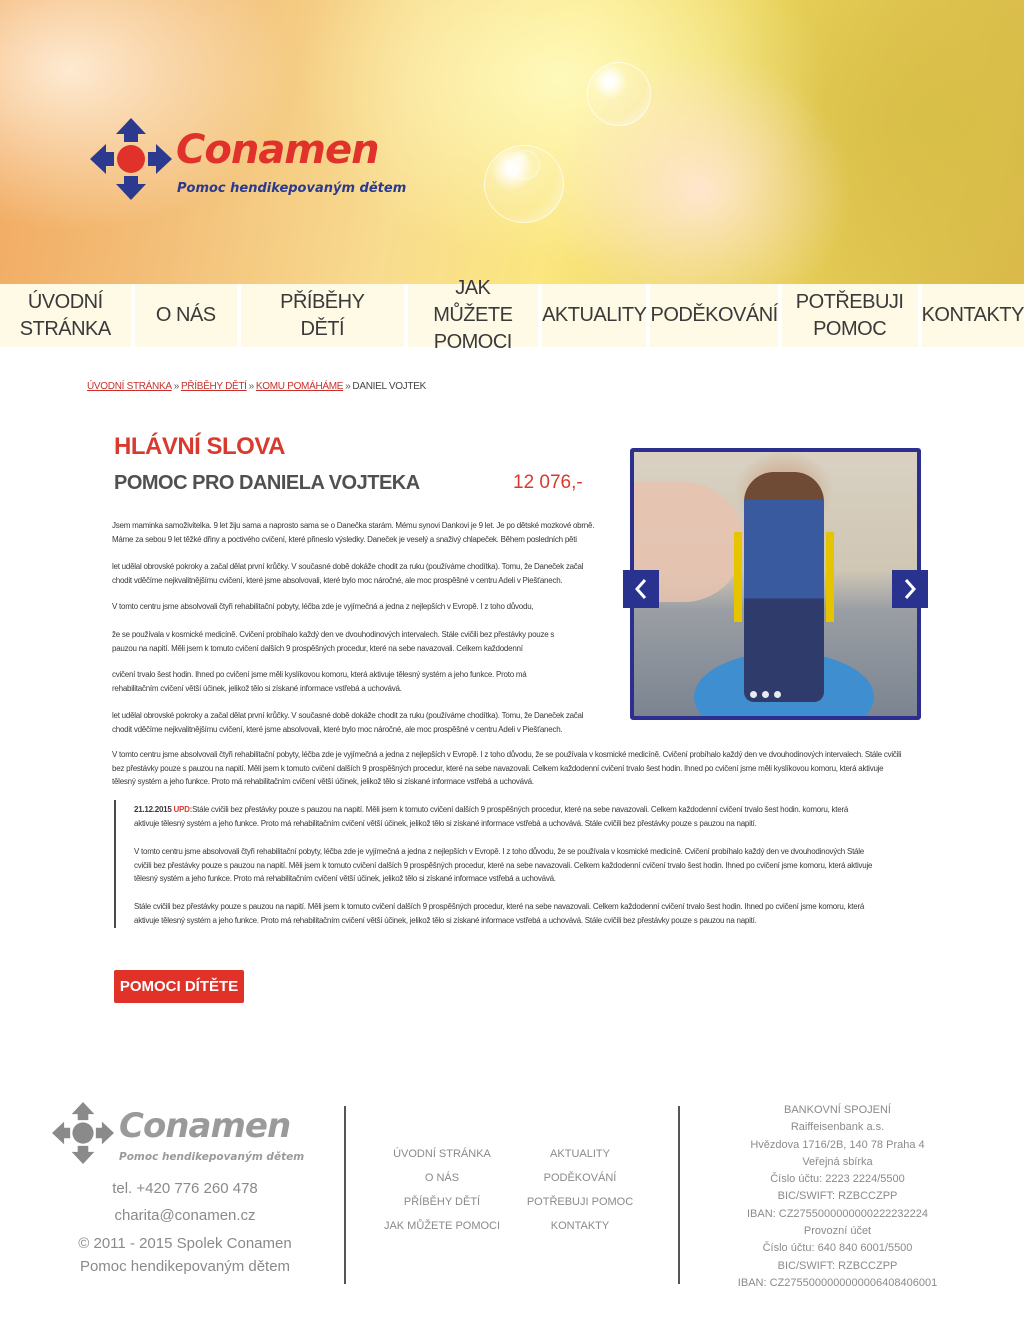 The image size is (1024, 1343). I want to click on nav-item-uvodni-stranka: Úvodní stránka, so click(65, 315).